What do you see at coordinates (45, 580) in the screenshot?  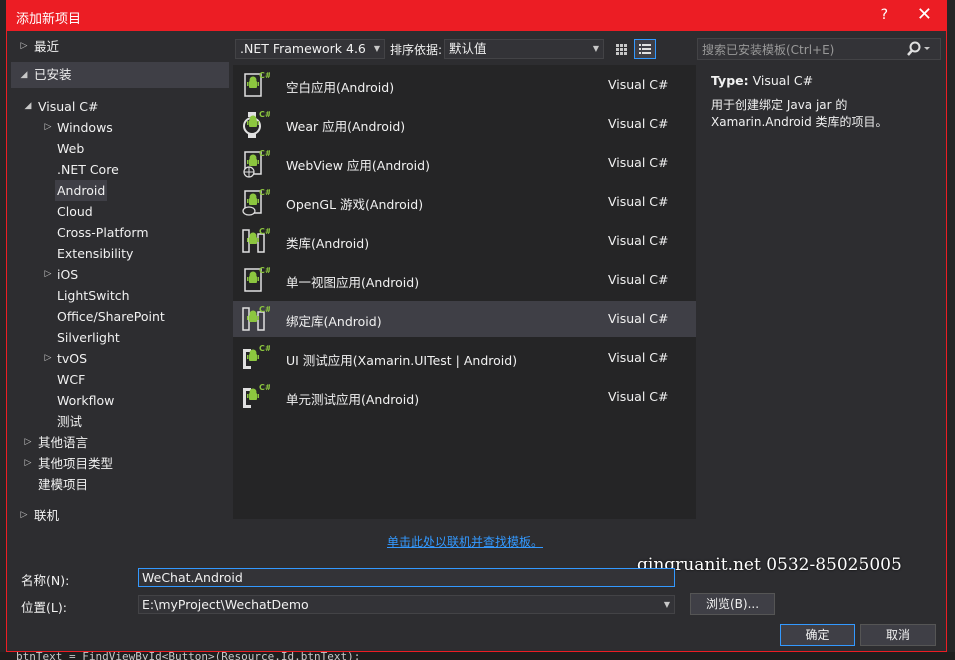 I see `name-label: 名称(N):` at bounding box center [45, 580].